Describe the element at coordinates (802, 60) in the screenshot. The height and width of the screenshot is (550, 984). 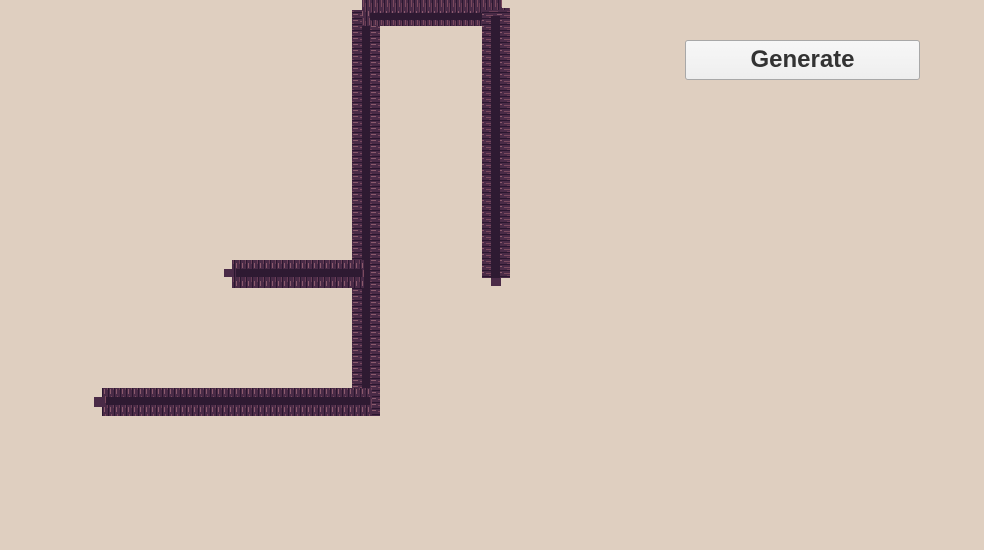
I see `generate-button: Generate` at that location.